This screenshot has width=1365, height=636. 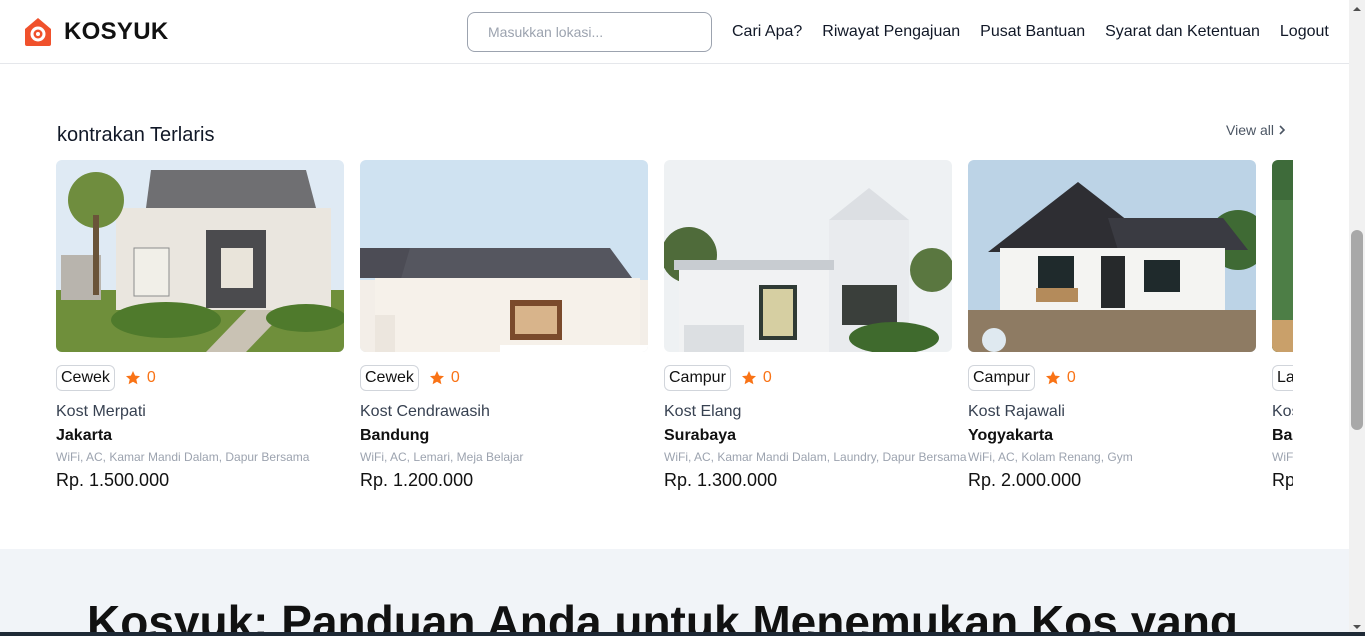 I want to click on nav-logout: Logout, so click(x=1304, y=32).